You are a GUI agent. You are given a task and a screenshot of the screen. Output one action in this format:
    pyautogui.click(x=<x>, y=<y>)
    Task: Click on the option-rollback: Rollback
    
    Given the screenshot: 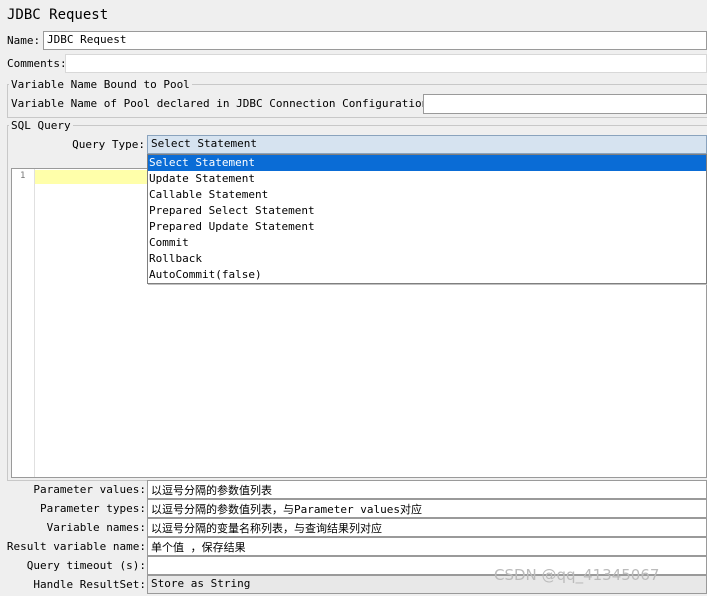 What is the action you would take?
    pyautogui.click(x=427, y=259)
    